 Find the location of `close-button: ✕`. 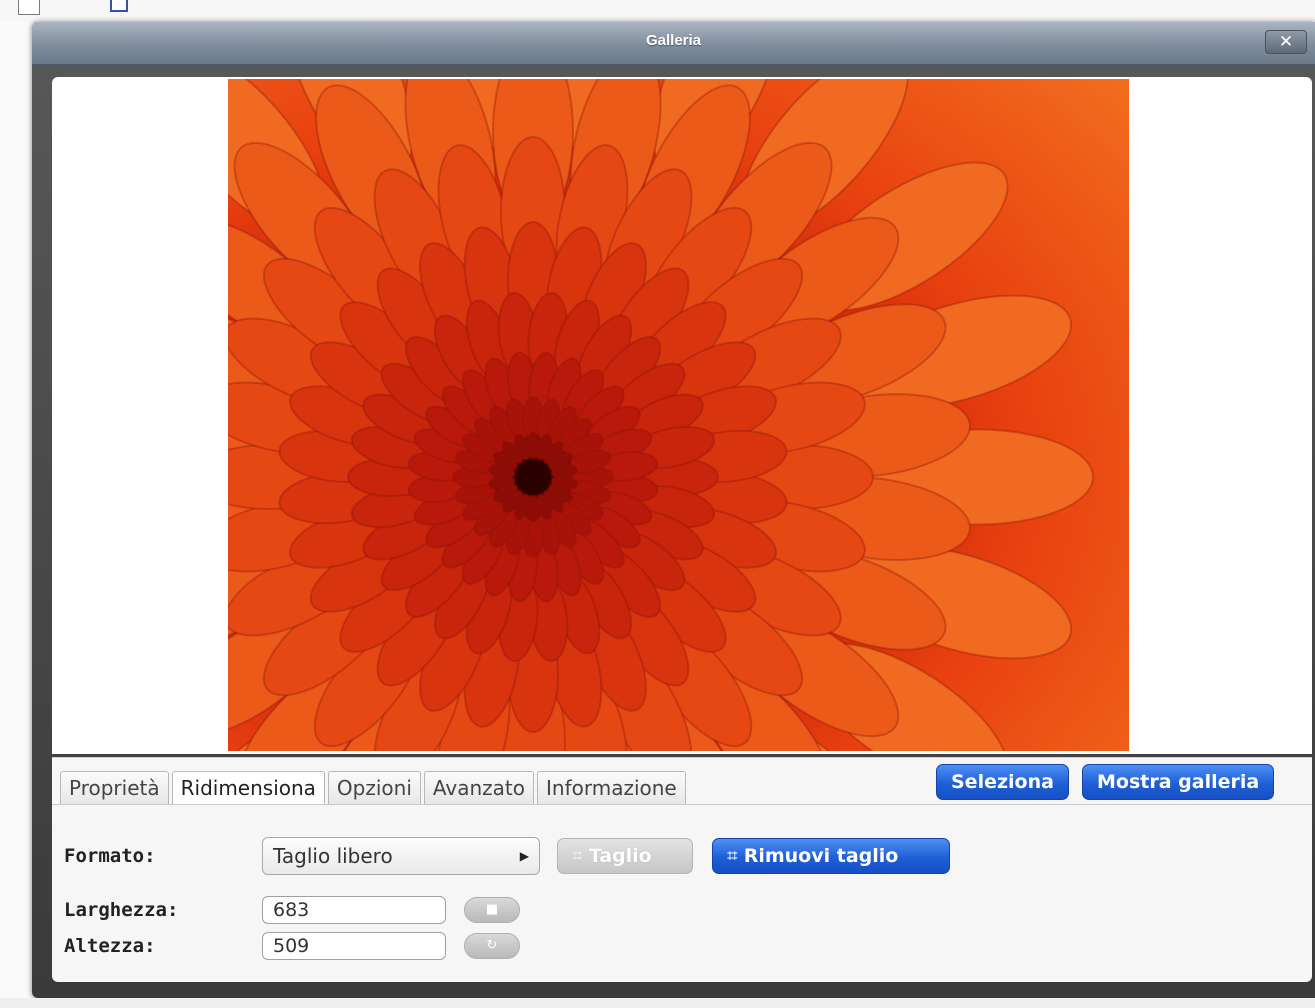

close-button: ✕ is located at coordinates (1286, 42).